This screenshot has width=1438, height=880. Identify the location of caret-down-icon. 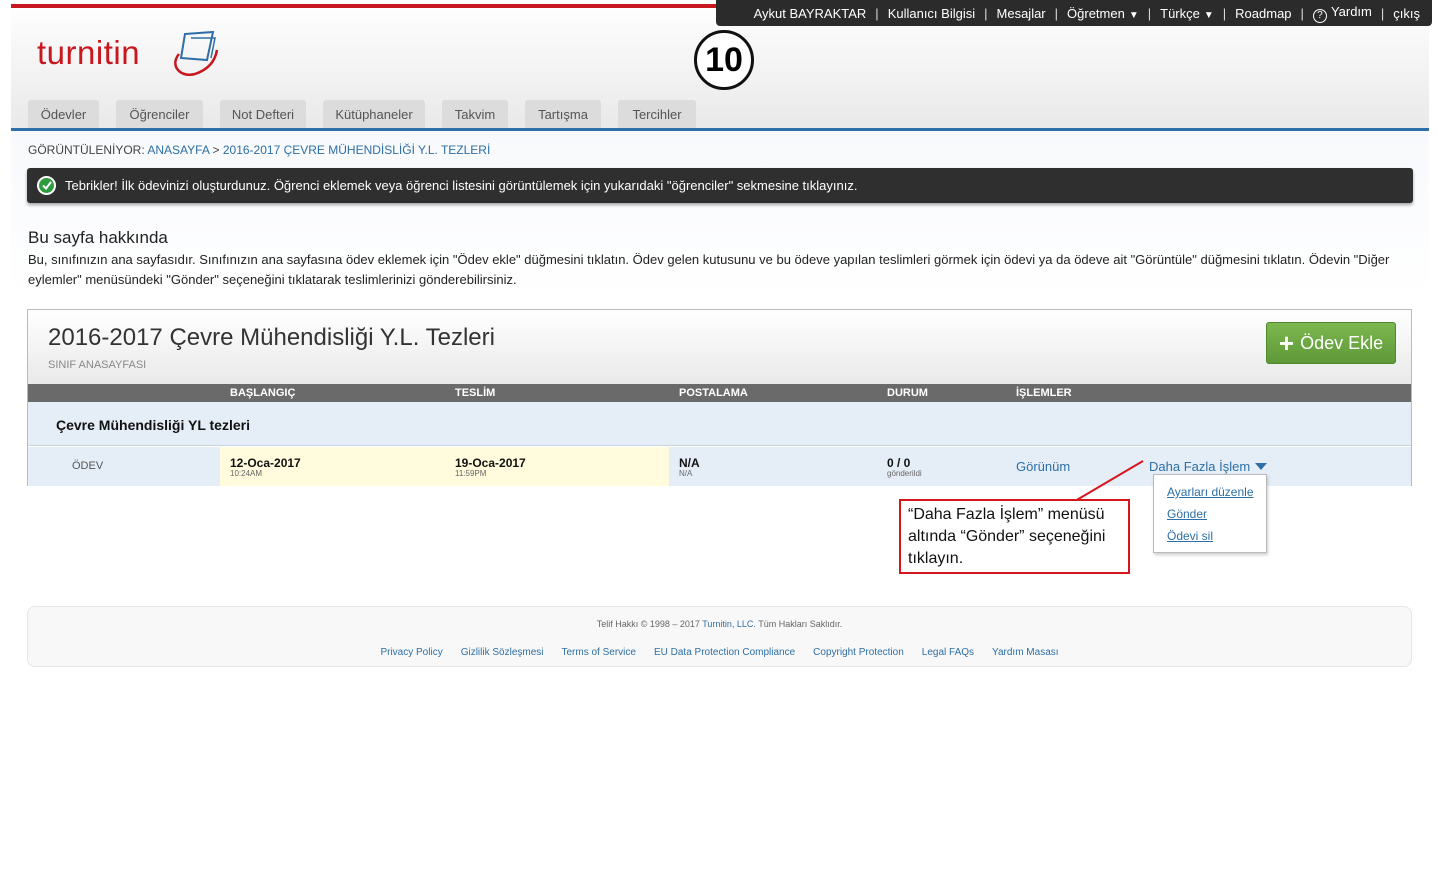
(1261, 466).